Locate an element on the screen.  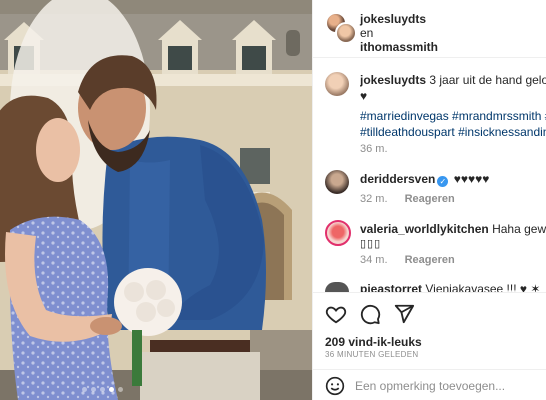
hashtag-line: #tilldeathdouspart #insicknessandinheal is located at coordinates (453, 132).